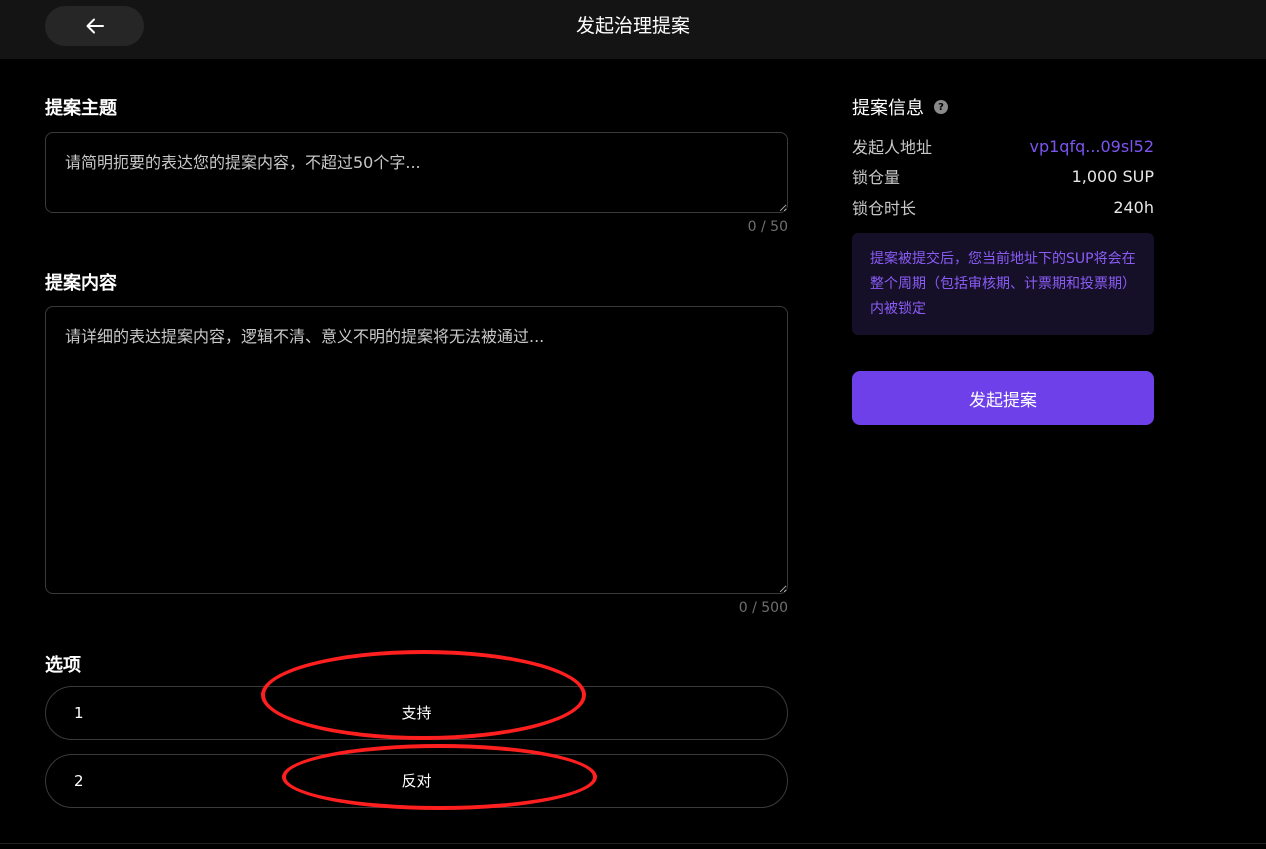 Image resolution: width=1266 pixels, height=849 pixels. Describe the element at coordinates (81, 283) in the screenshot. I see `content-label: 提案内容` at that location.